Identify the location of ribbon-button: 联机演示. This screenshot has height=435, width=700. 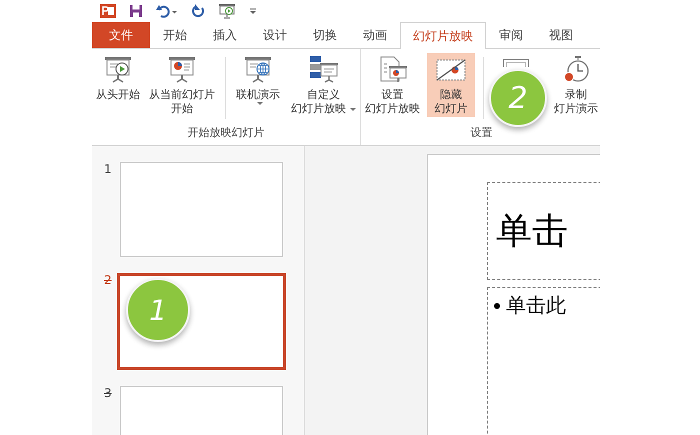
(258, 85).